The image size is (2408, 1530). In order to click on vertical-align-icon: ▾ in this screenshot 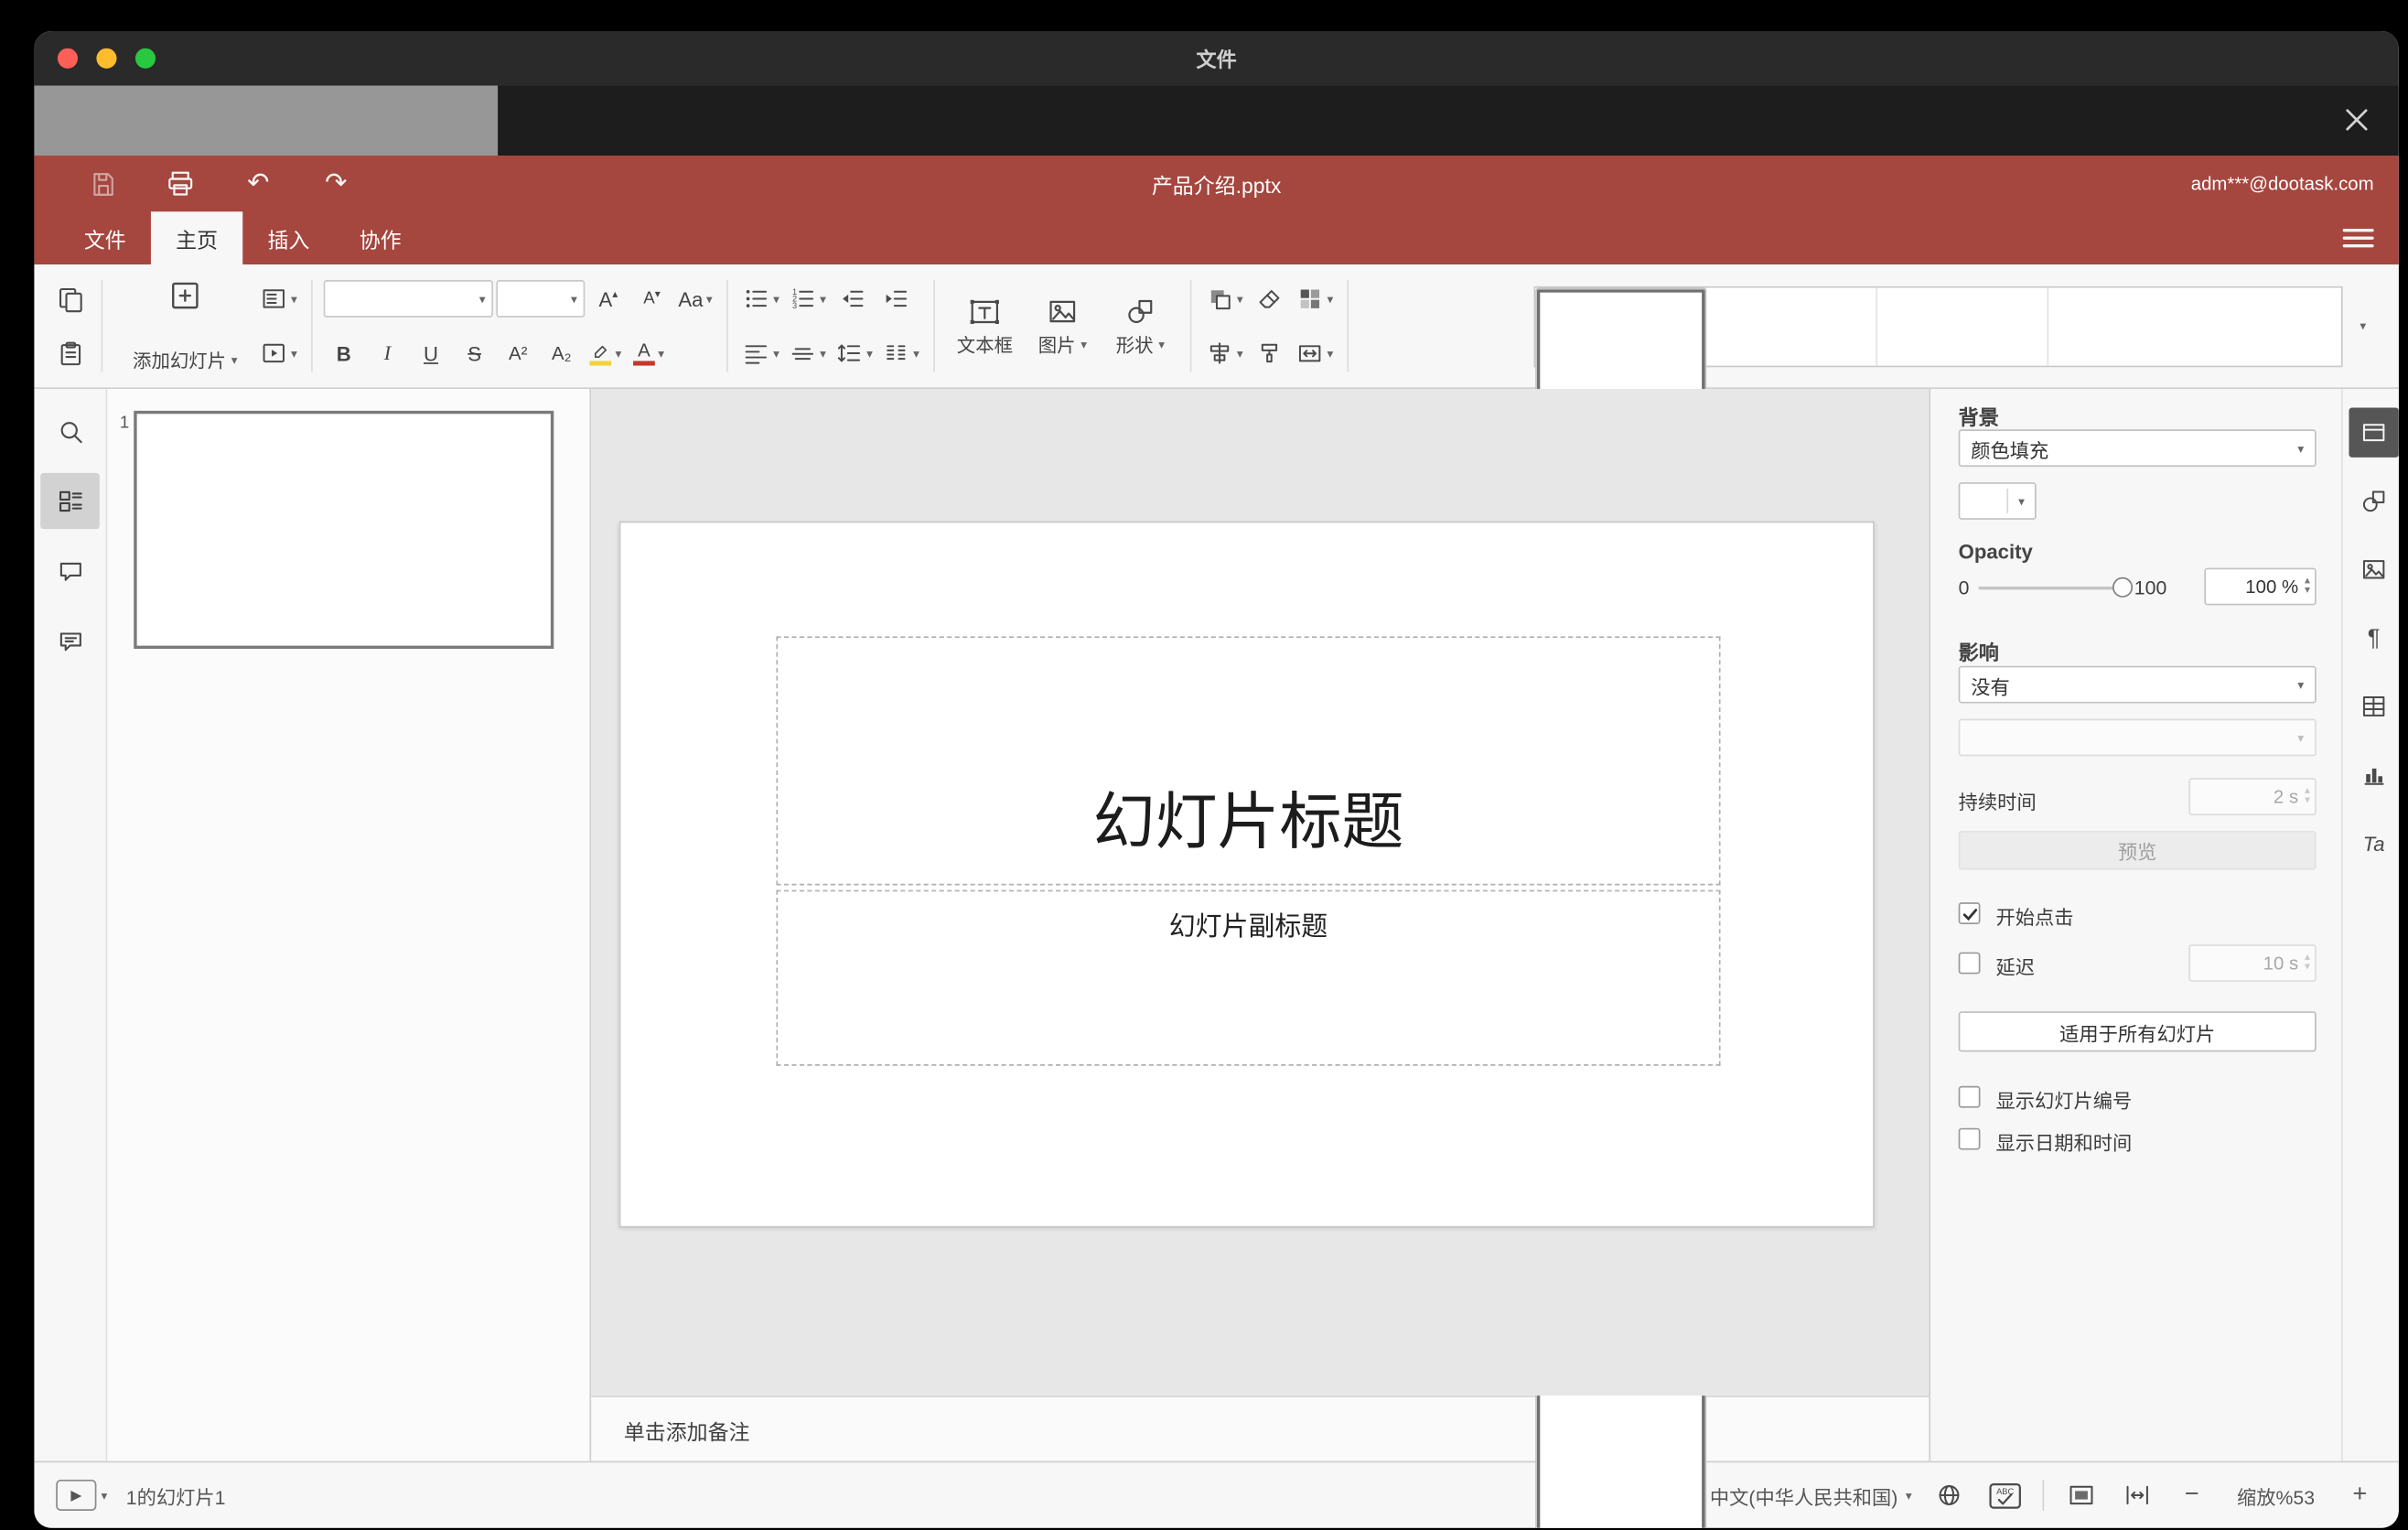, I will do `click(808, 353)`.